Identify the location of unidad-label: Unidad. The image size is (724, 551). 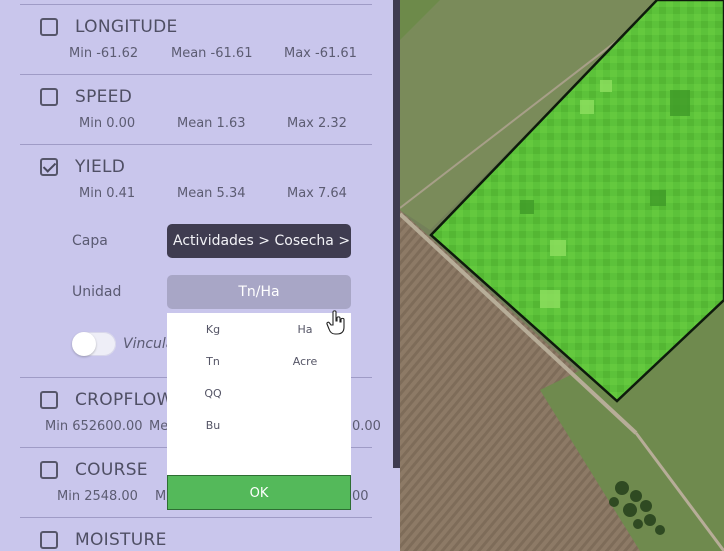
(97, 292).